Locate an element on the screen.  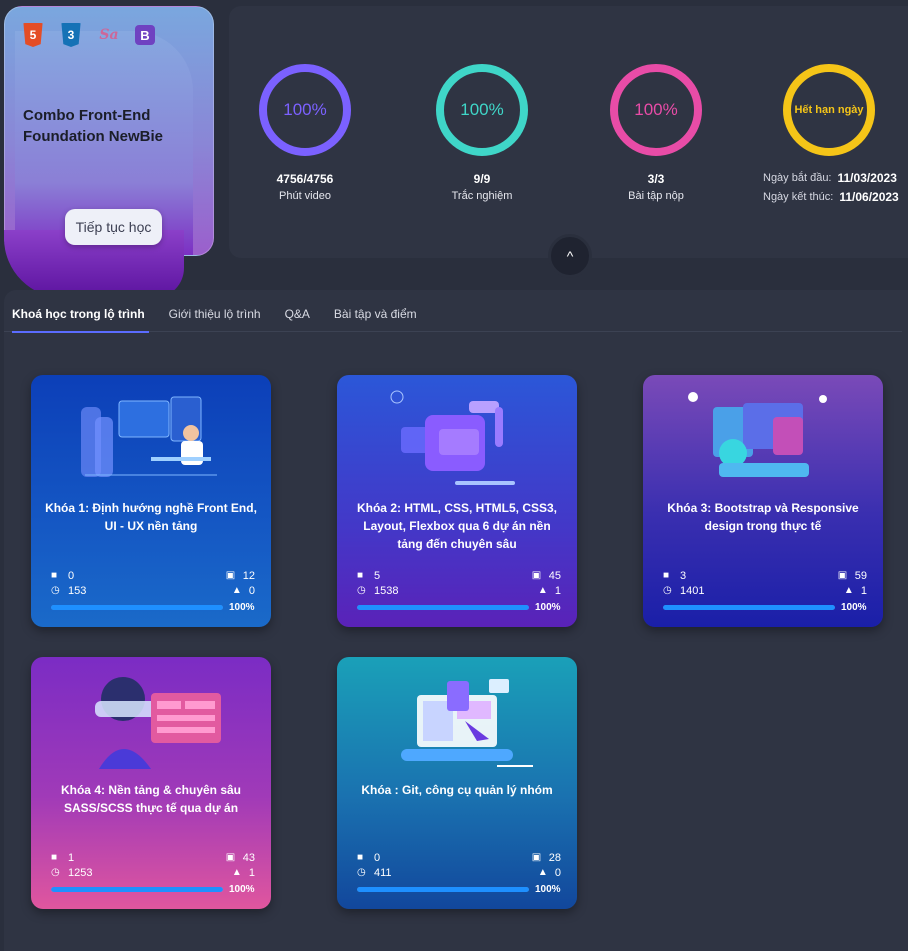
stat-video: 100% 4756/4756 Phút video is located at coordinates (305, 132).